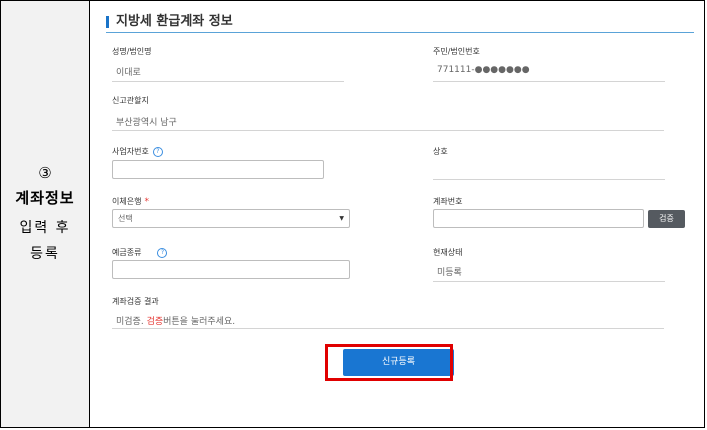 The height and width of the screenshot is (430, 707). I want to click on bank-select-value: 선택, so click(125, 218).